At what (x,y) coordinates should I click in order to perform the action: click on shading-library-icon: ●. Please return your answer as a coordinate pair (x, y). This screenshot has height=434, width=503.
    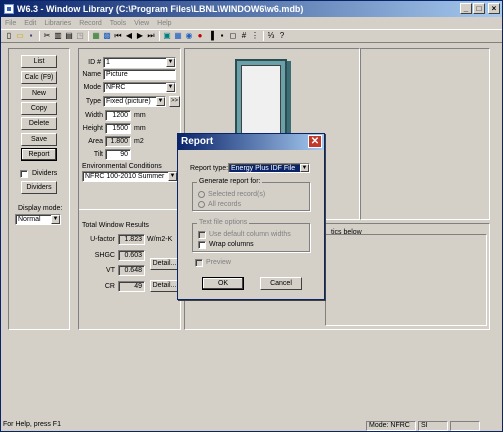
    Looking at the image, I should click on (200, 36).